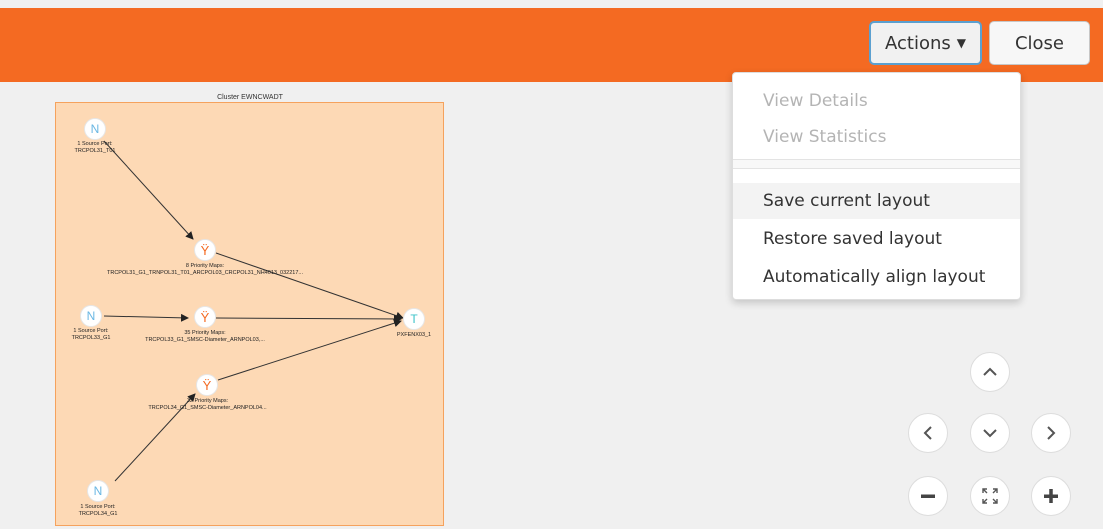  I want to click on target-node: T, so click(414, 319).